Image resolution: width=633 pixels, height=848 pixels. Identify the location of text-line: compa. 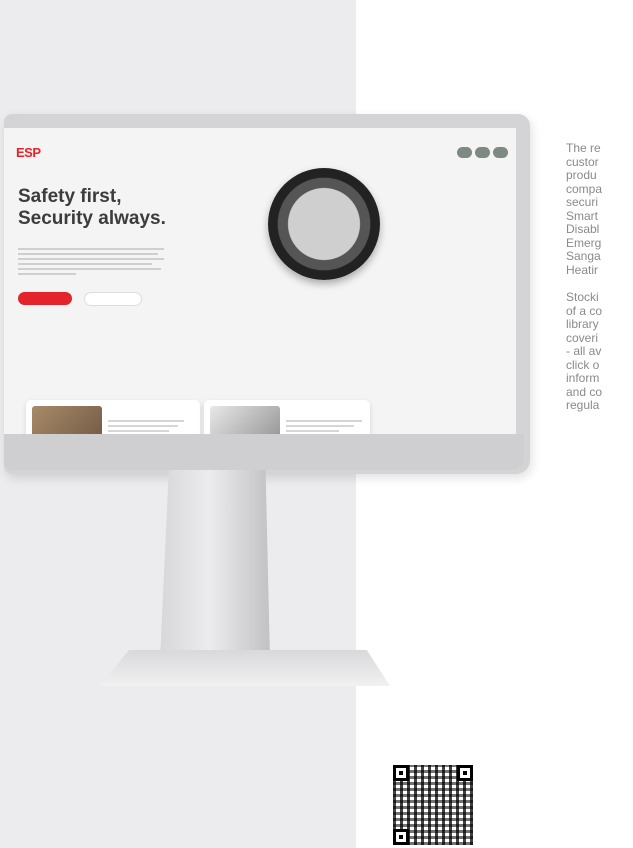
(584, 188).